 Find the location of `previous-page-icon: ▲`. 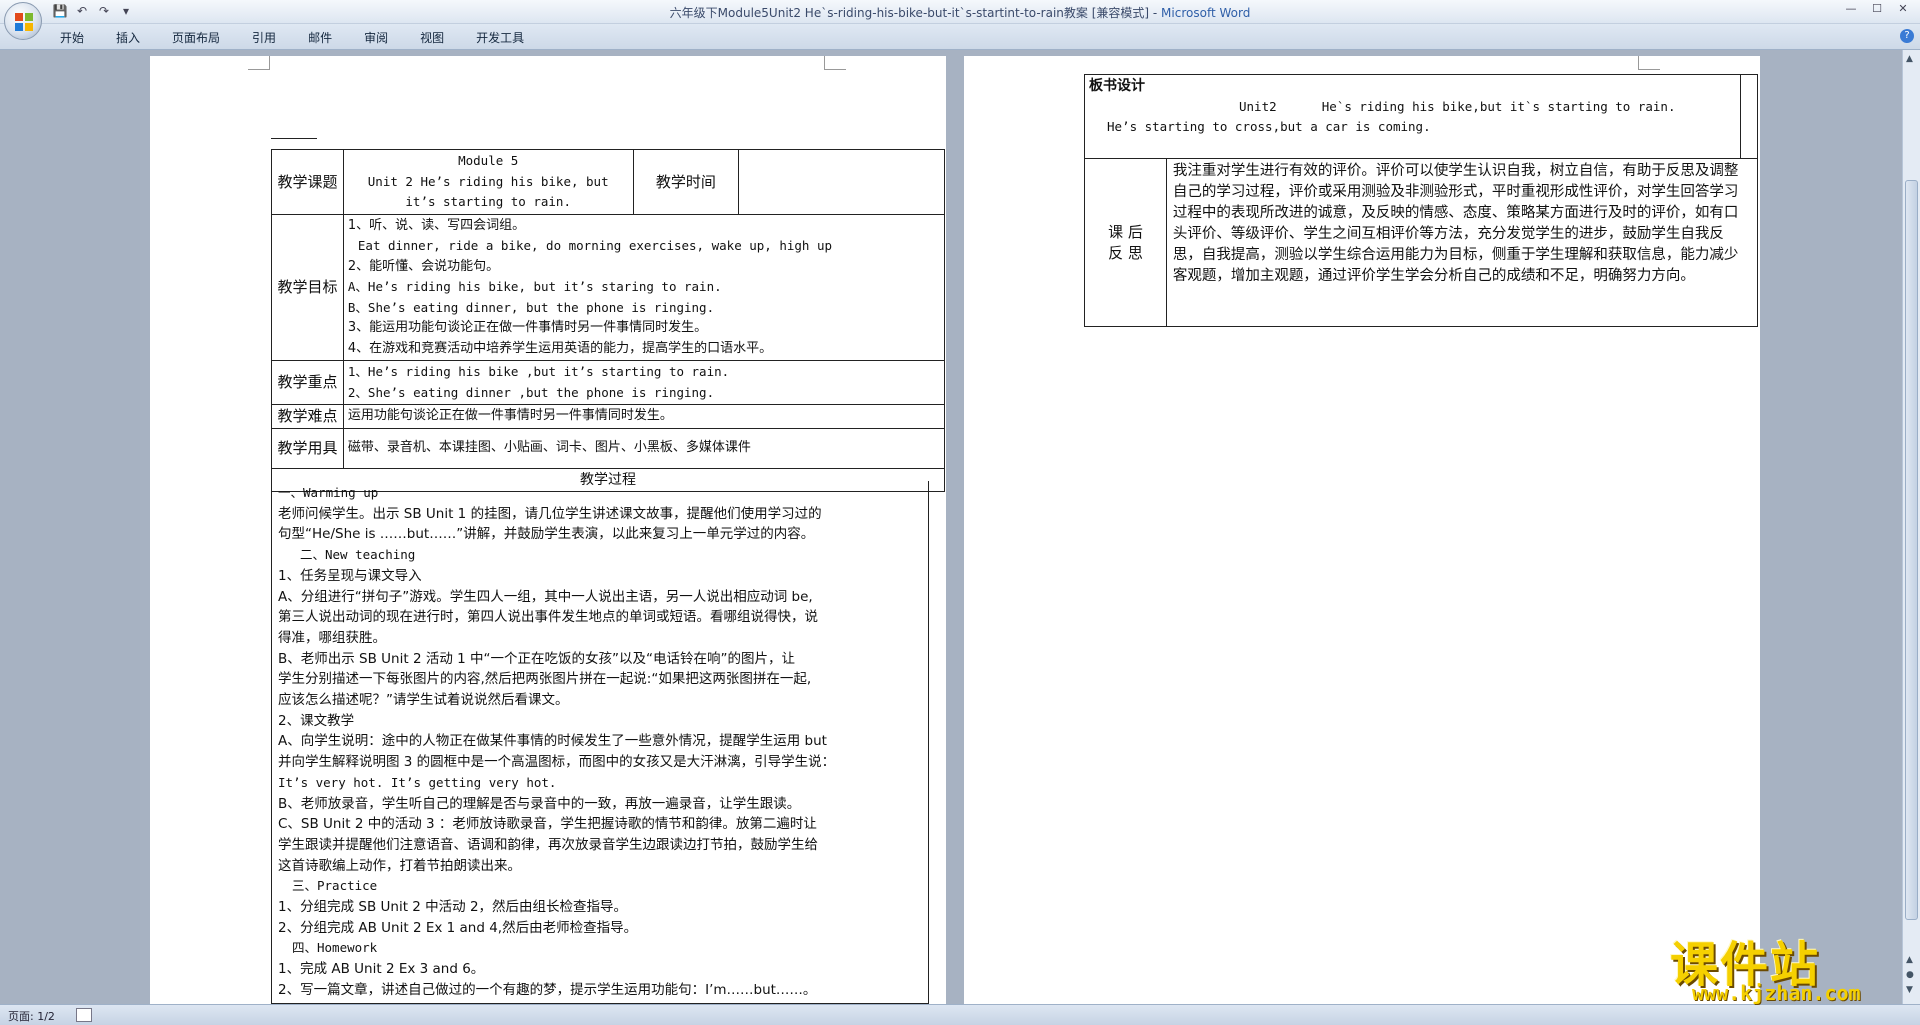

previous-page-icon: ▲ is located at coordinates (1909, 960).